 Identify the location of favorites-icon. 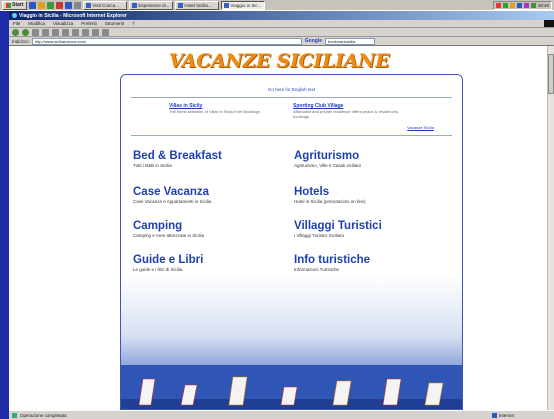
(75, 32).